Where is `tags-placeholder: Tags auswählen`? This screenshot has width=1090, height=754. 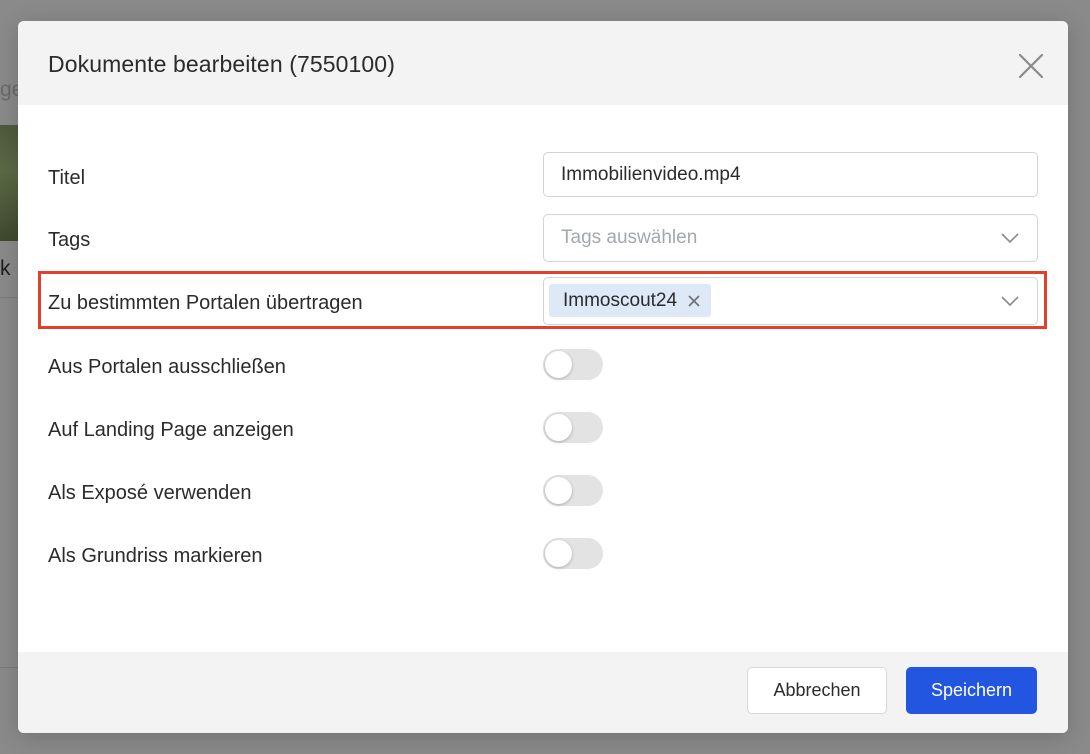
tags-placeholder: Tags auswählen is located at coordinates (629, 237).